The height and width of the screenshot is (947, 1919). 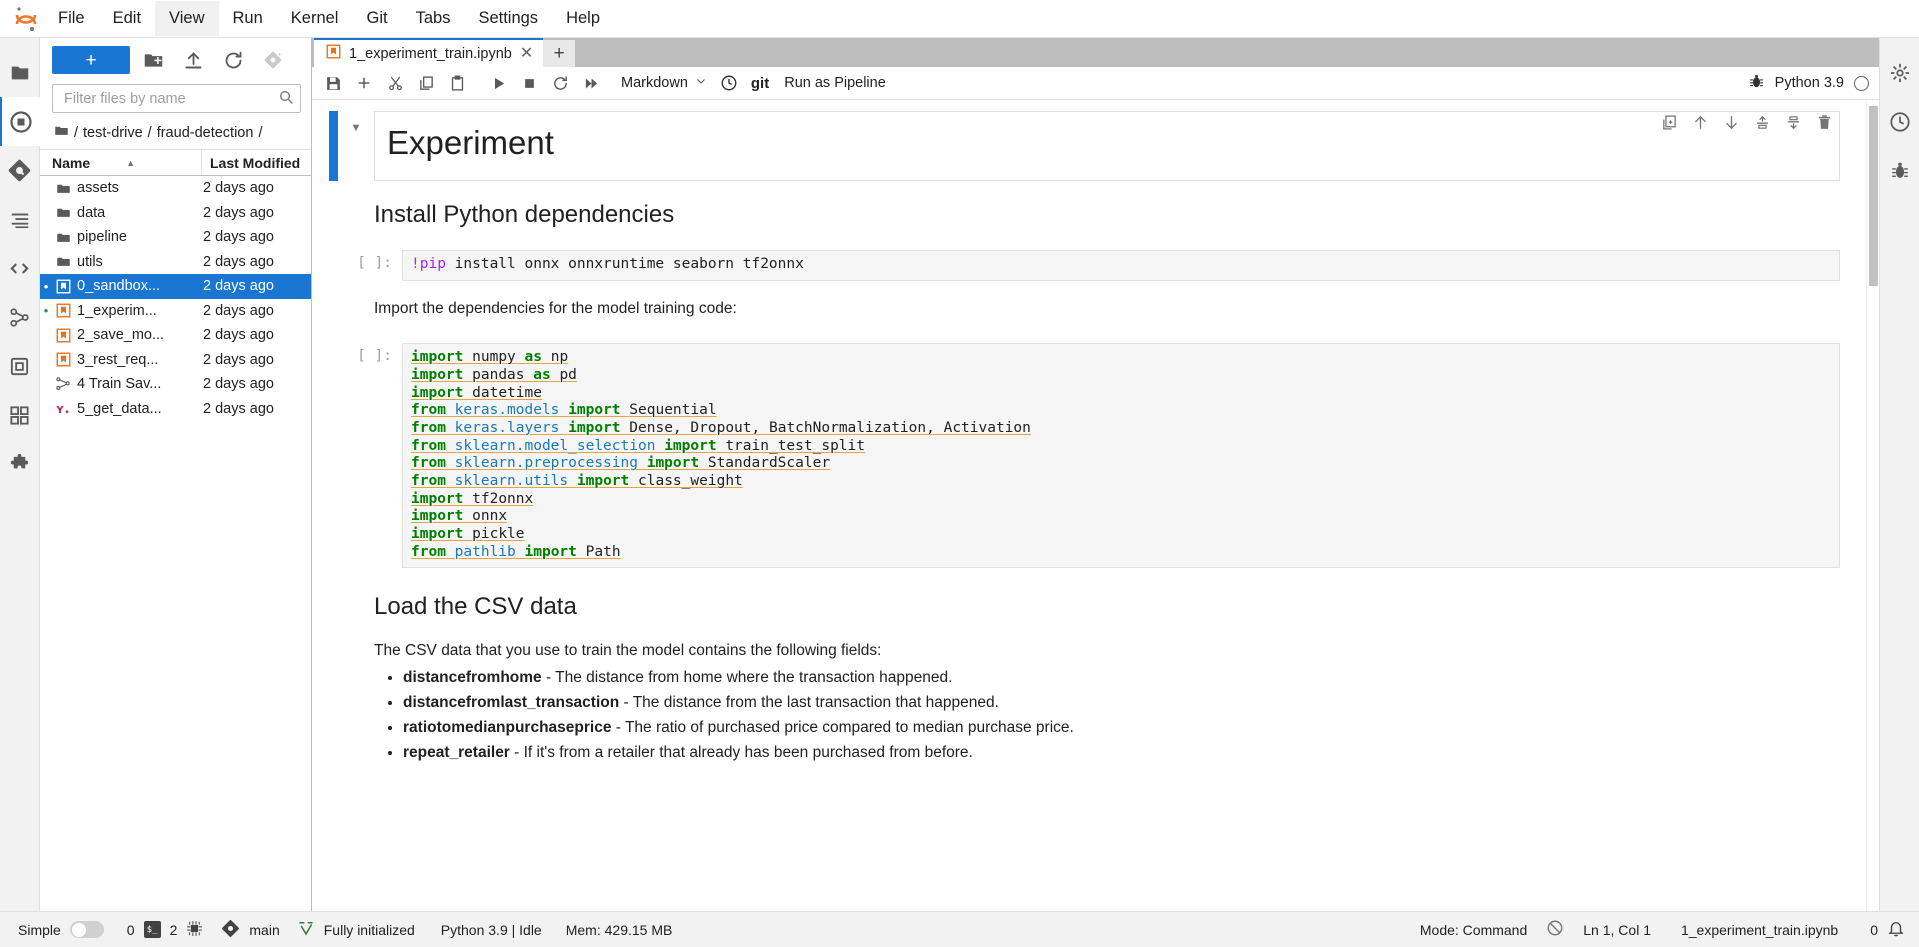 I want to click on insert-cell-icon, so click(x=364, y=83).